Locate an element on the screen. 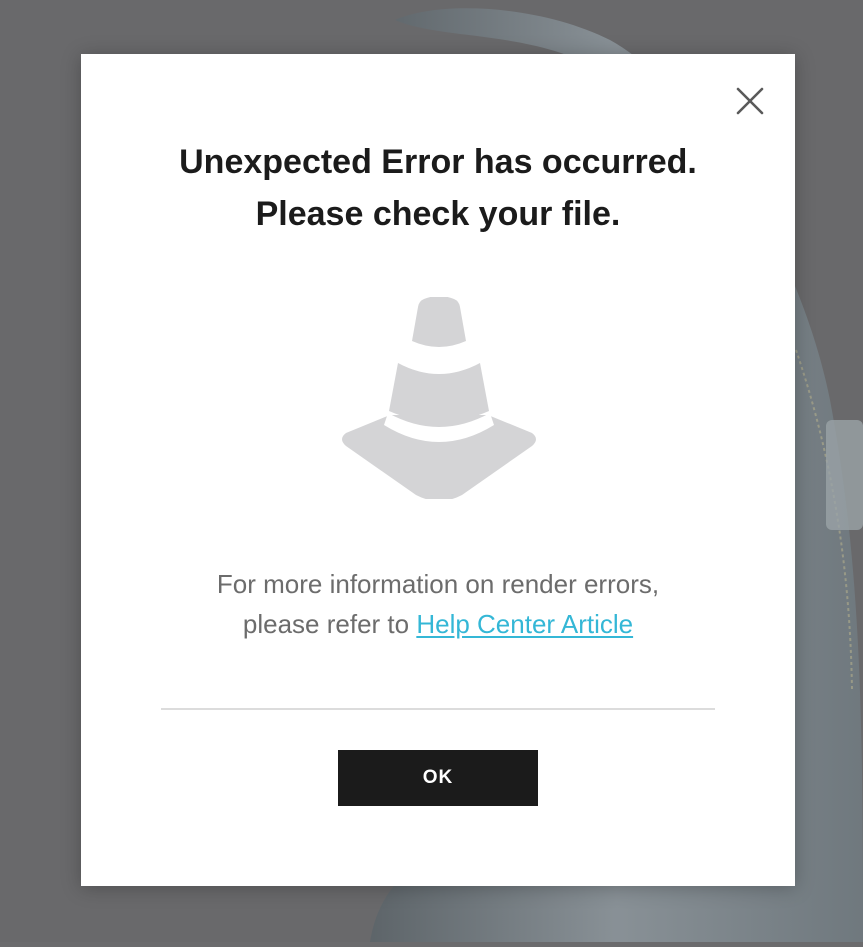  close-button is located at coordinates (750, 101).